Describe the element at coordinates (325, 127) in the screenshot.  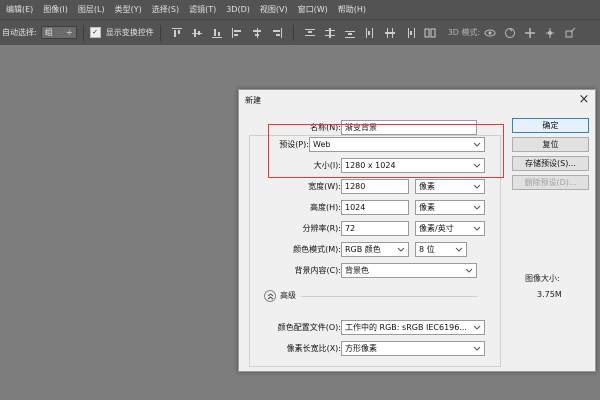
I see `name-label: 名称(N):` at that location.